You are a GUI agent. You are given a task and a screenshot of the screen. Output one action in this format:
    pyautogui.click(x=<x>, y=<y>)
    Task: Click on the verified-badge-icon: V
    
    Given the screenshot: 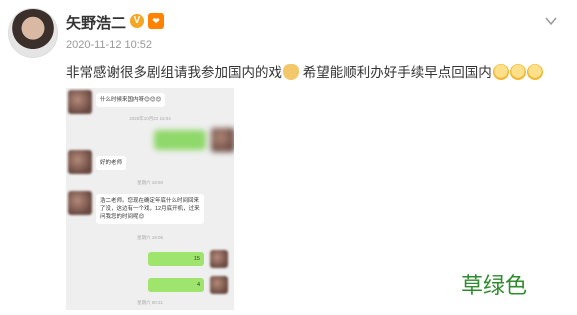 What is the action you would take?
    pyautogui.click(x=137, y=21)
    